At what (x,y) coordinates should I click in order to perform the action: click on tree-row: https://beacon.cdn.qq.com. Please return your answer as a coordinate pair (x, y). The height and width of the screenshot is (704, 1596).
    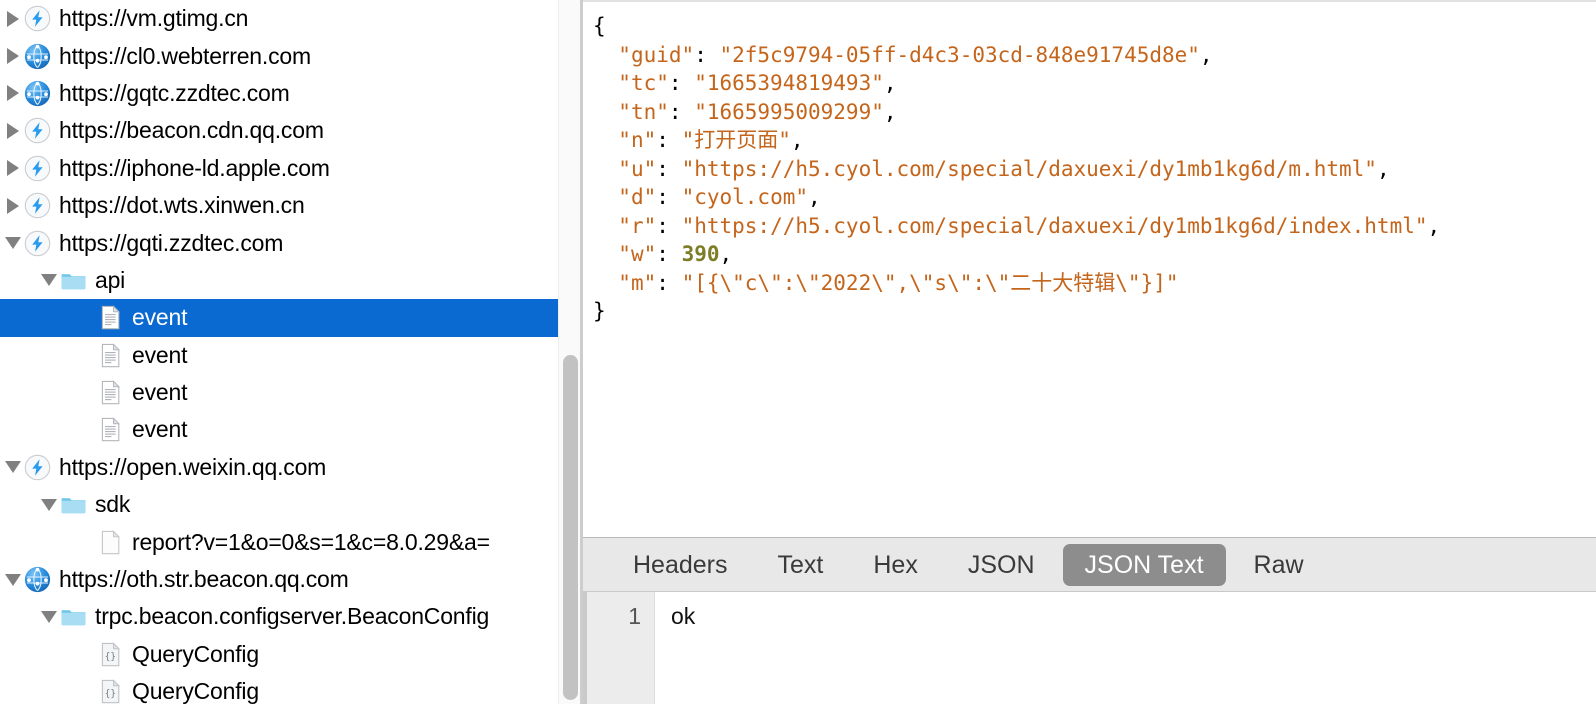
    Looking at the image, I should click on (279, 130).